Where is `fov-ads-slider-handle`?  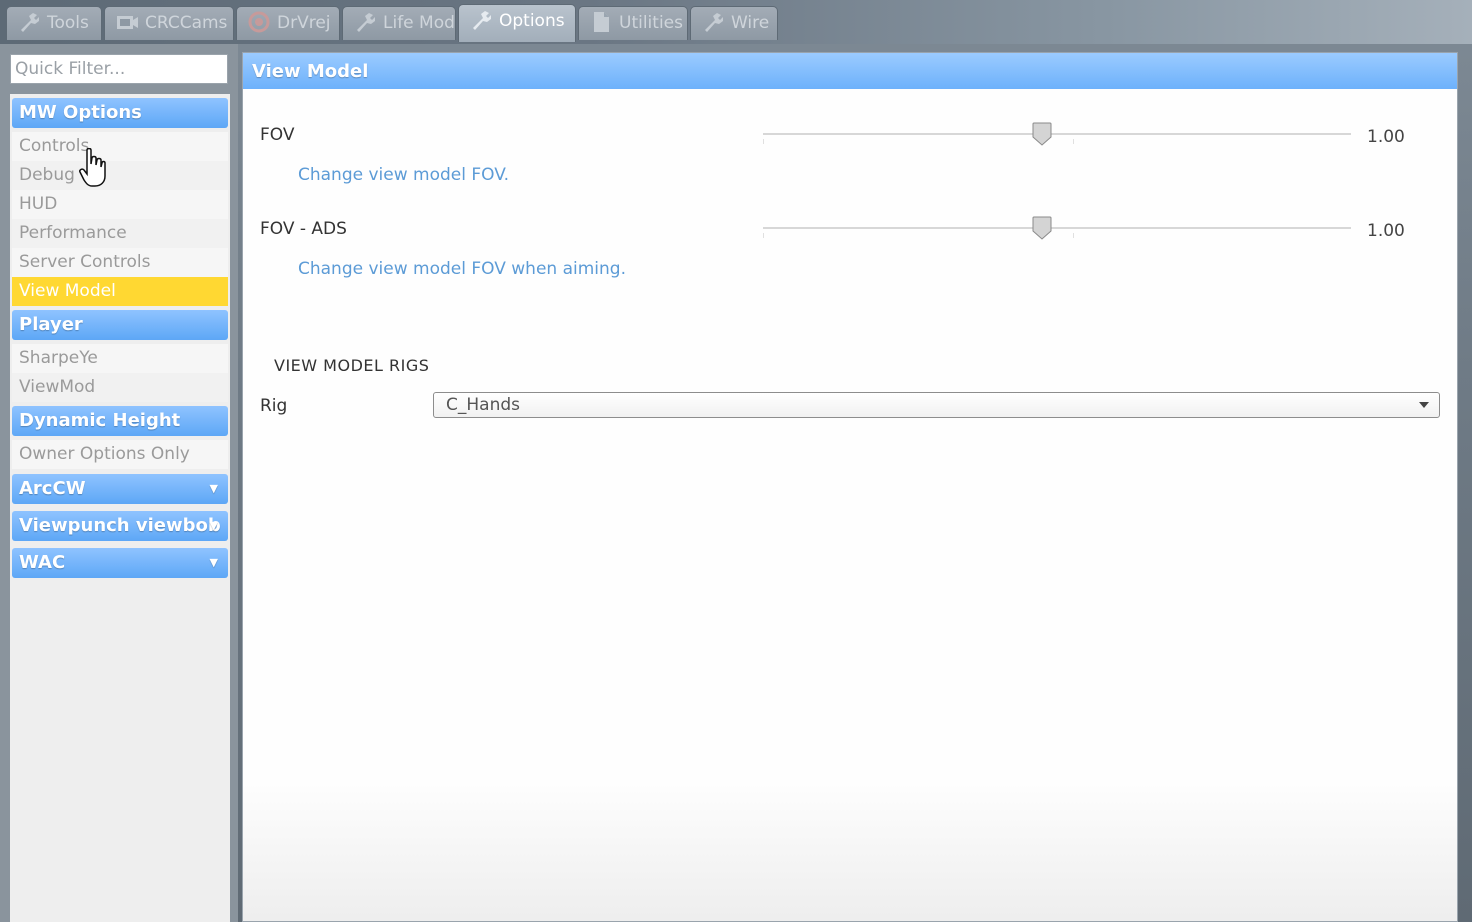 fov-ads-slider-handle is located at coordinates (1042, 228).